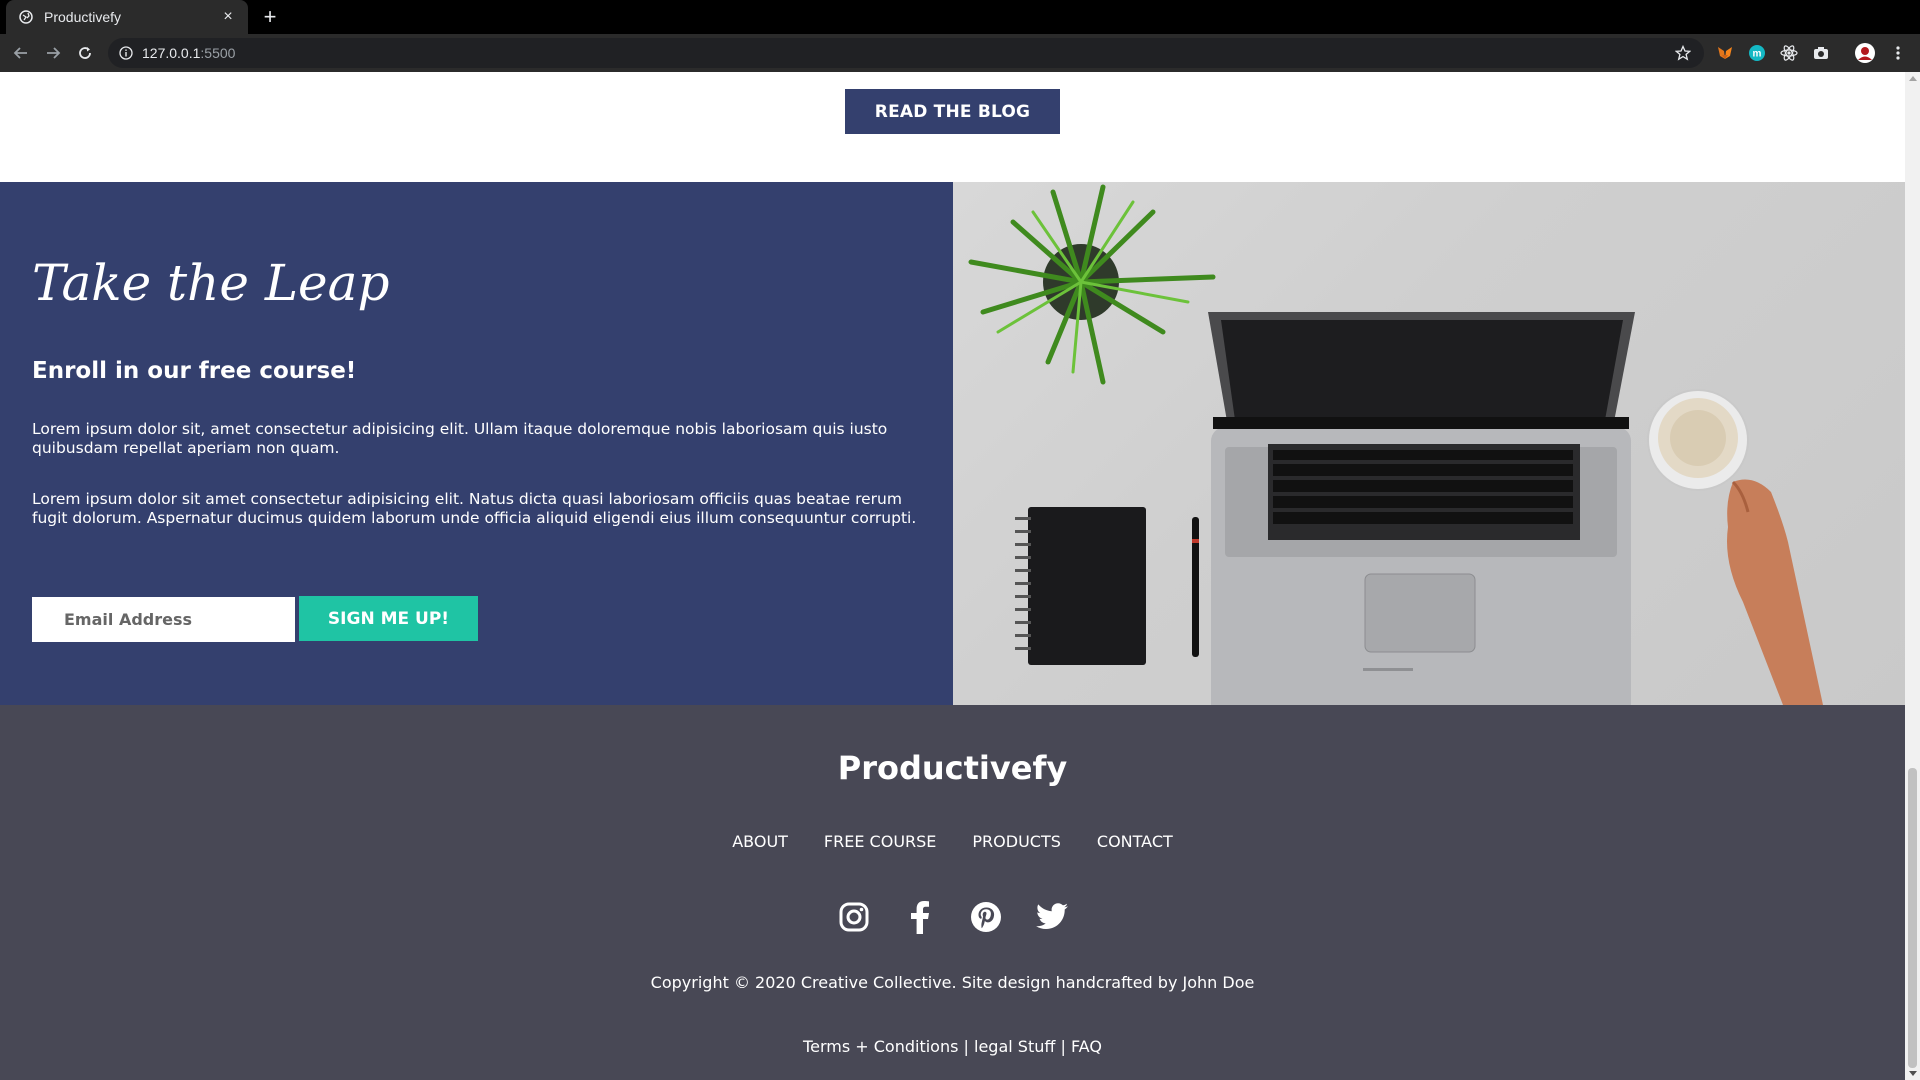  What do you see at coordinates (952, 917) in the screenshot?
I see `social-links` at bounding box center [952, 917].